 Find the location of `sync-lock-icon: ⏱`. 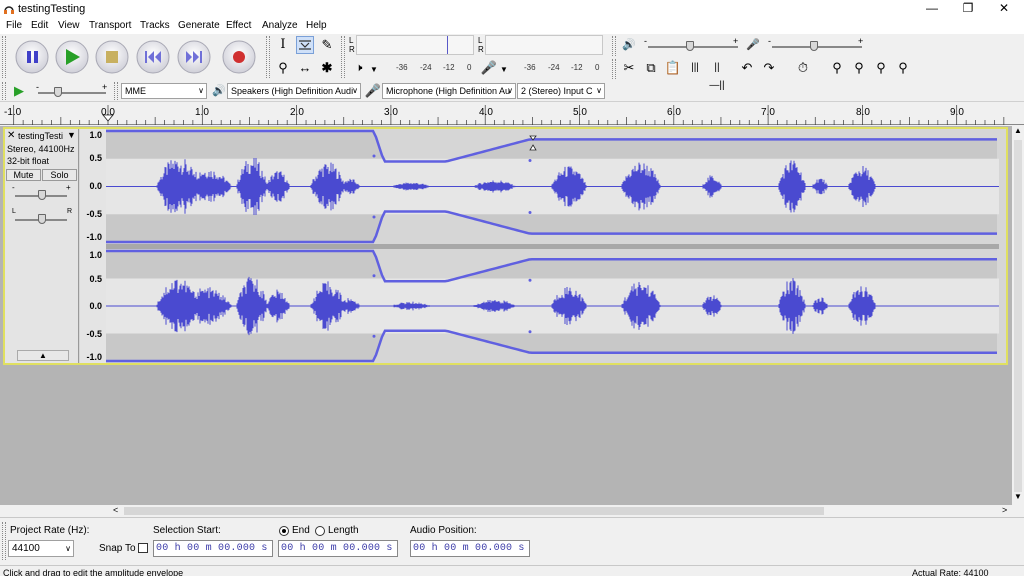

sync-lock-icon: ⏱ is located at coordinates (803, 68).